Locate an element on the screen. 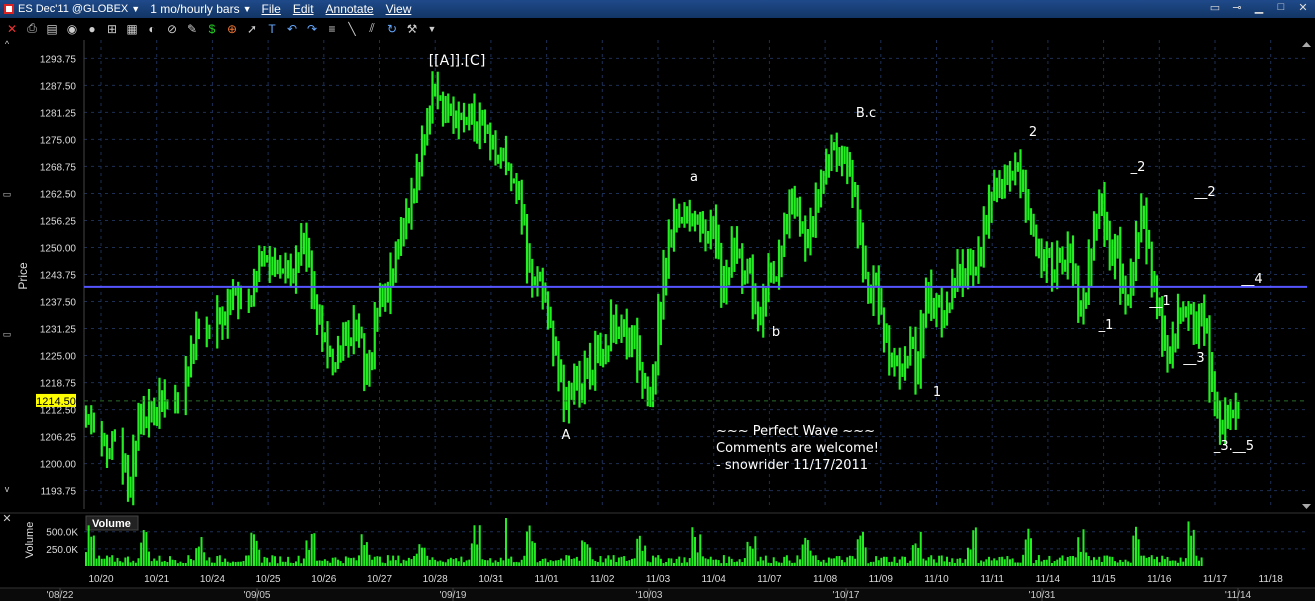  wave-label: _2 is located at coordinates (1138, 167).